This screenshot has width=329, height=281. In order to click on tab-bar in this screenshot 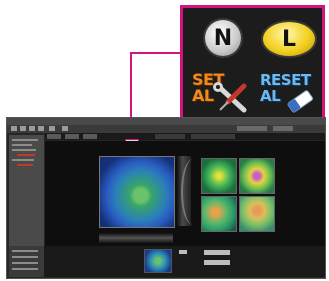, I will do `click(185, 136)`.